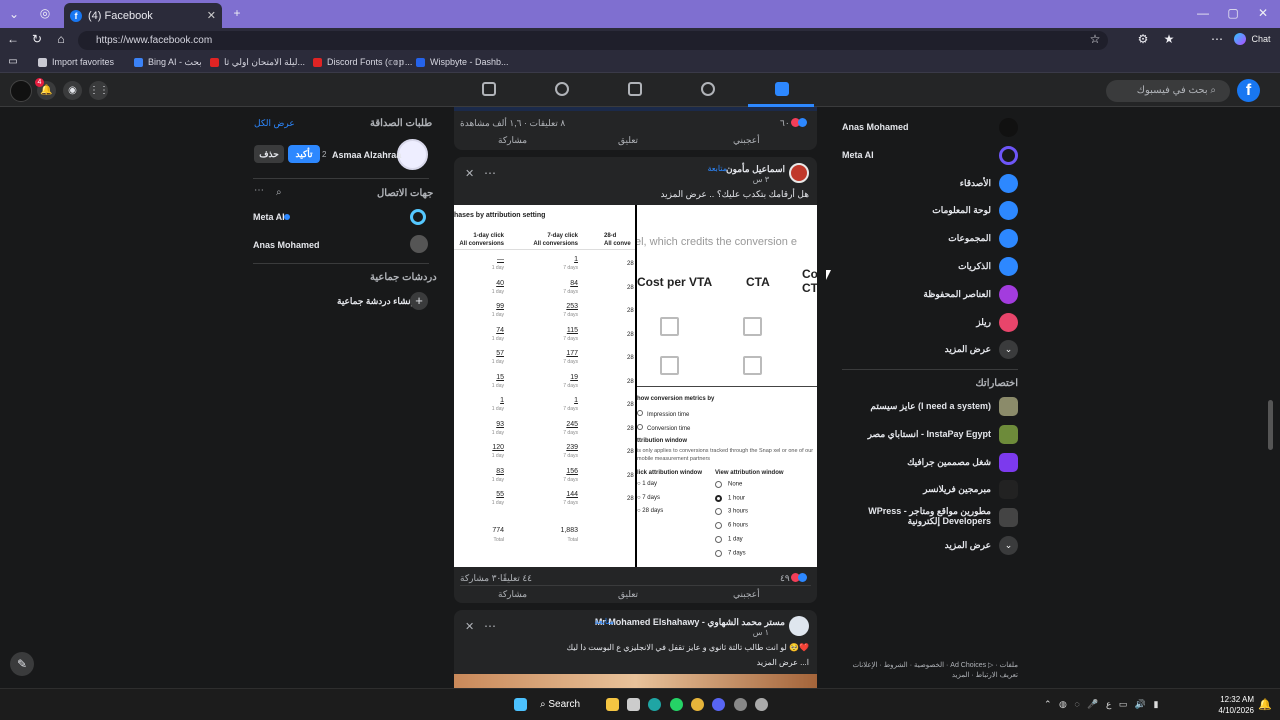  Describe the element at coordinates (930, 407) in the screenshot. I see `shortcut-item: عايز سيستم (I need a system)` at that location.